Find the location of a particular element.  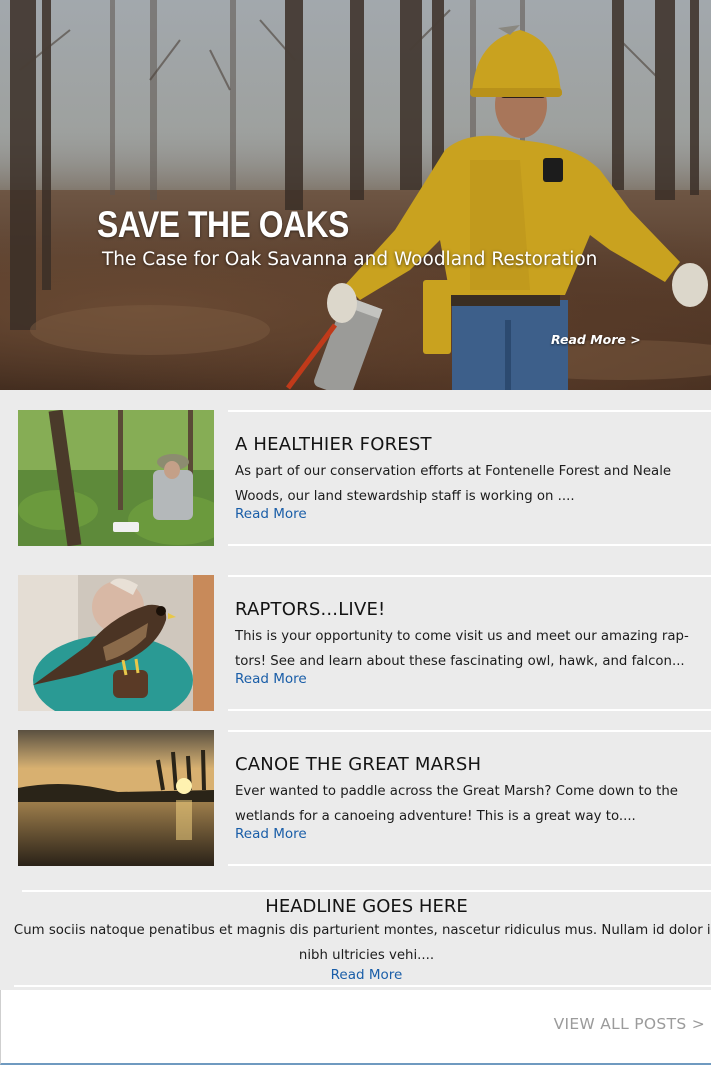

post-thumbnail-forest is located at coordinates (116, 478).